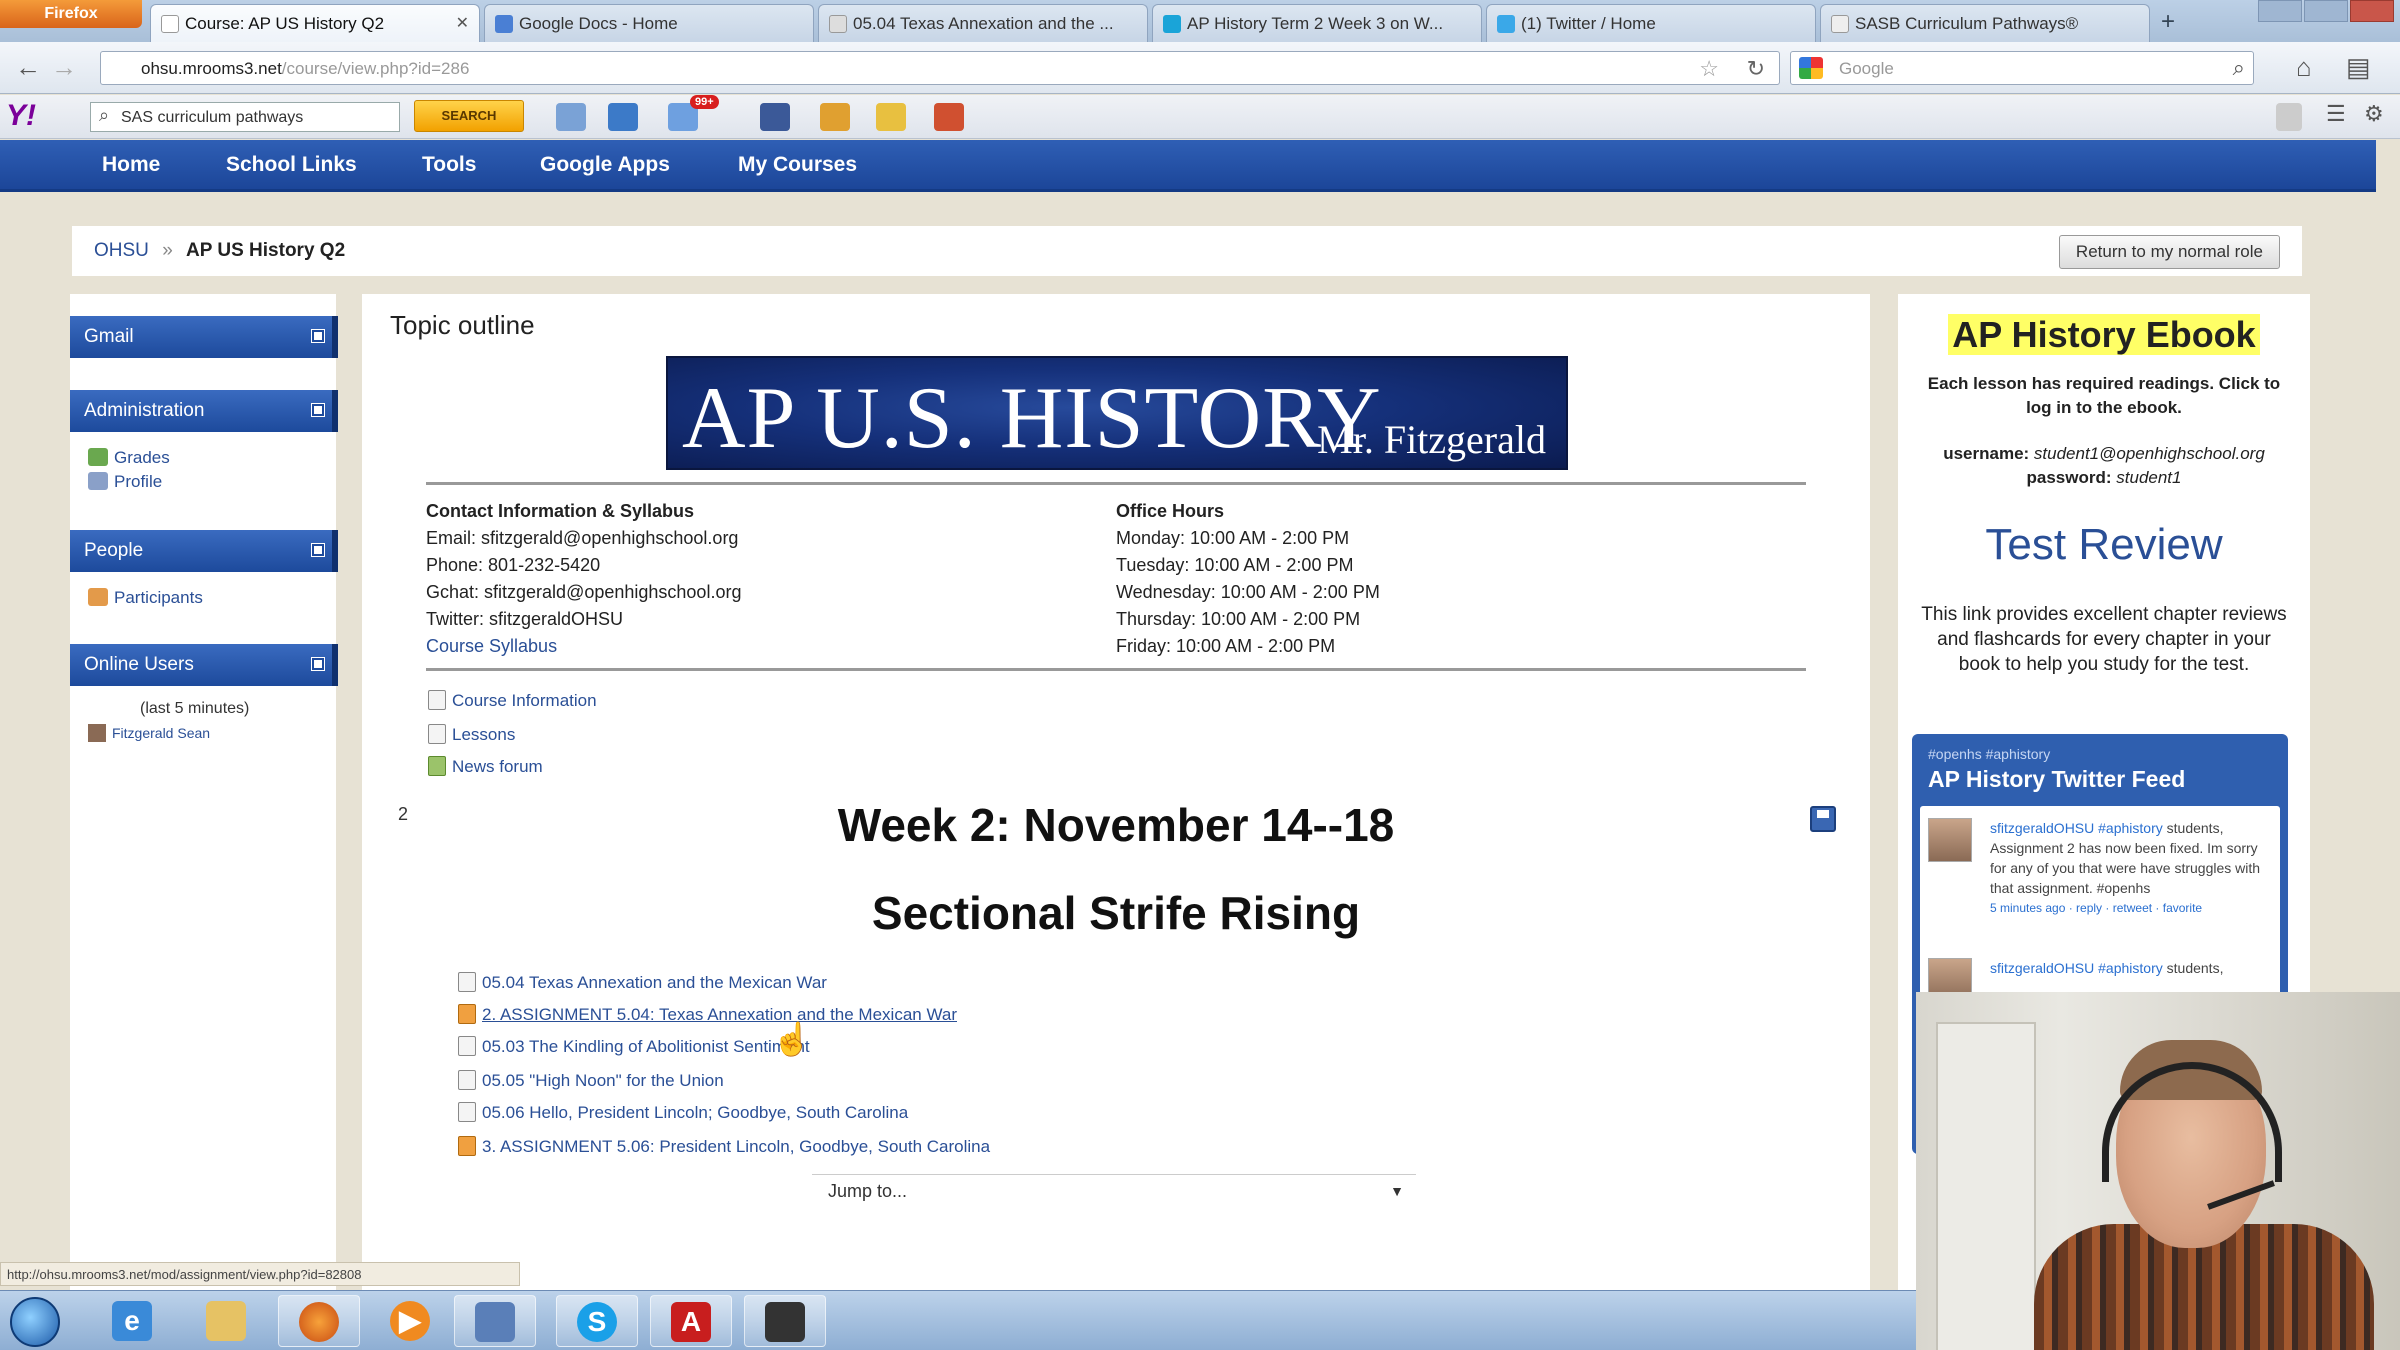 The height and width of the screenshot is (1350, 2400). Describe the element at coordinates (204, 665) in the screenshot. I see `block-online-users-header: Online Users` at that location.